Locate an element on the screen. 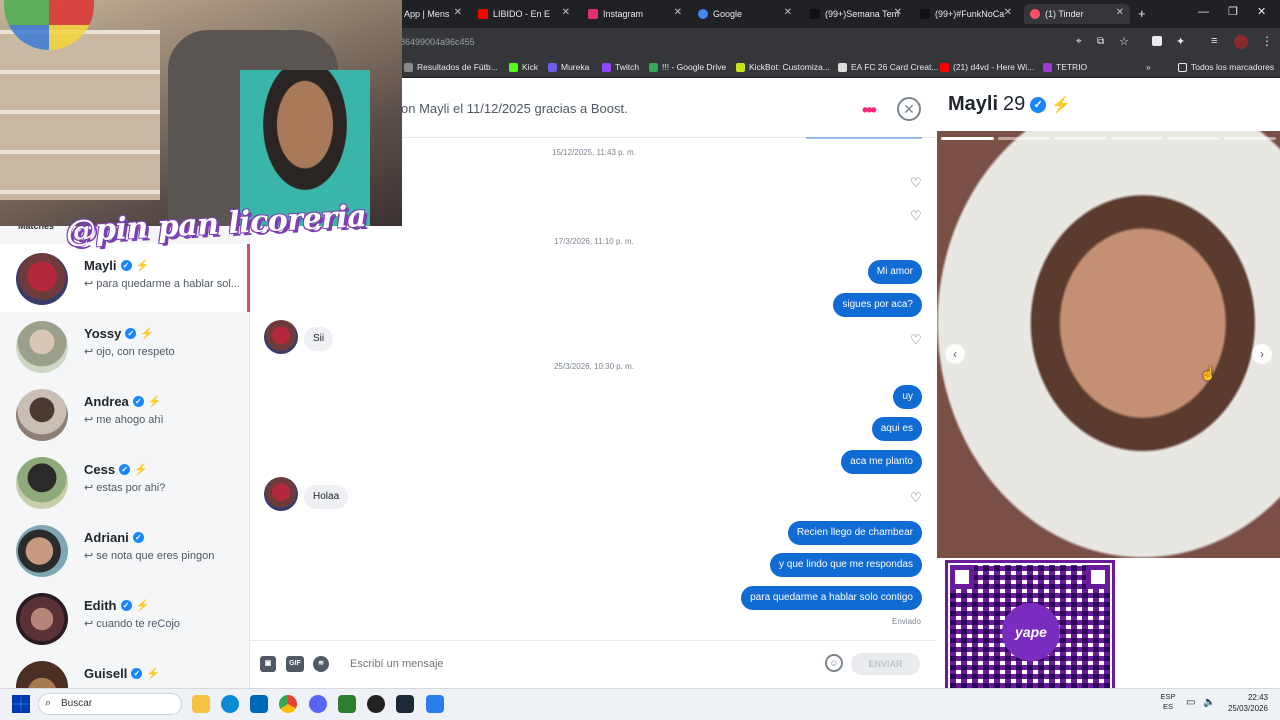  tab-instagram: Instagram ✕ is located at coordinates (635, 14).